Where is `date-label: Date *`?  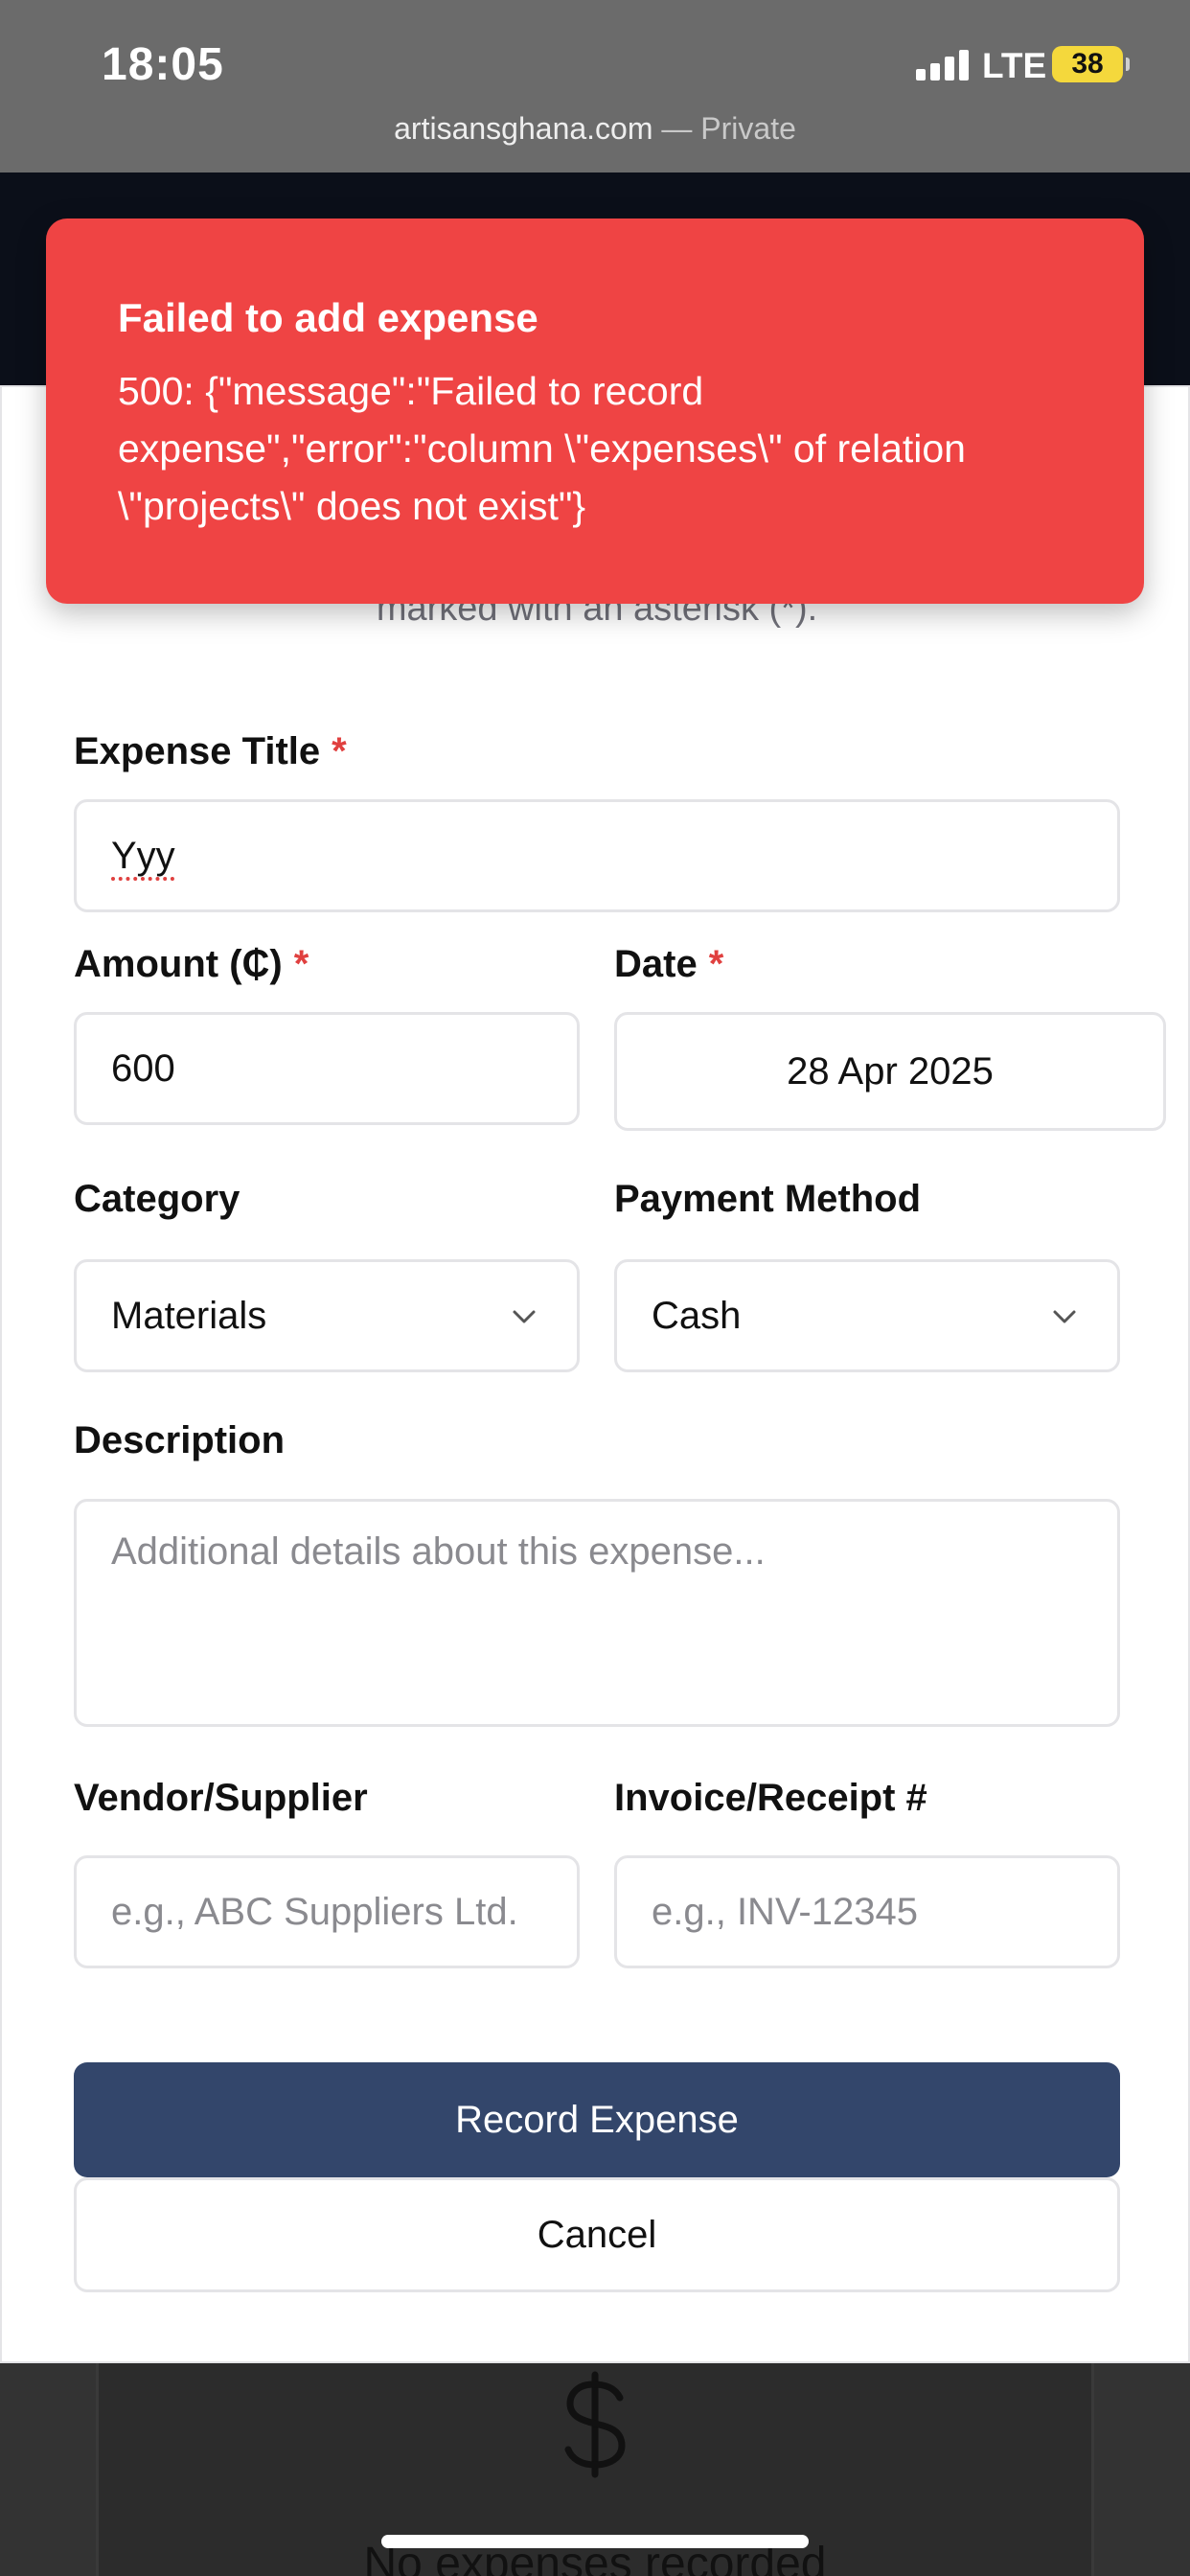
date-label: Date * is located at coordinates (669, 964).